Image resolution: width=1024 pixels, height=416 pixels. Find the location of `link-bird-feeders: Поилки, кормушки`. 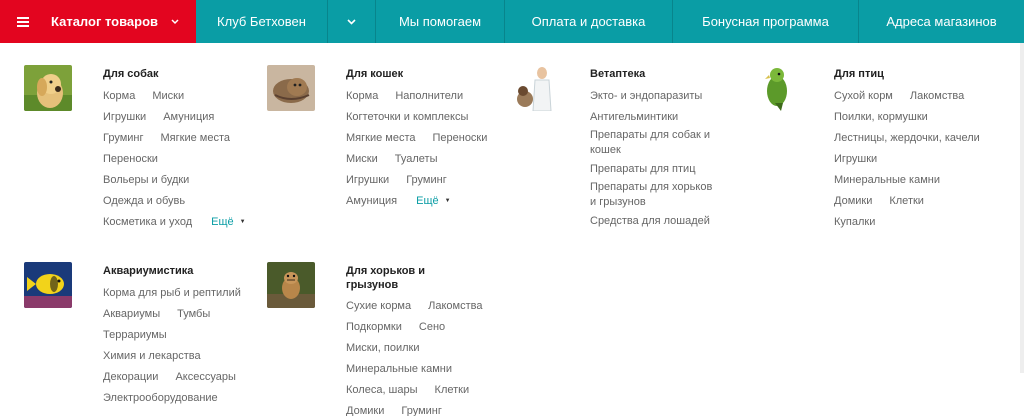

link-bird-feeders: Поилки, кормушки is located at coordinates (881, 117).